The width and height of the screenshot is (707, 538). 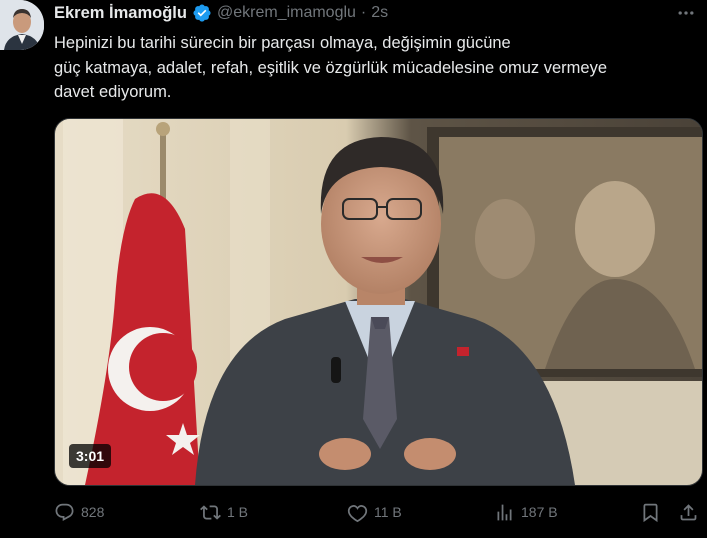 I want to click on author-handle: @ekrem_imamoglu, so click(x=286, y=13).